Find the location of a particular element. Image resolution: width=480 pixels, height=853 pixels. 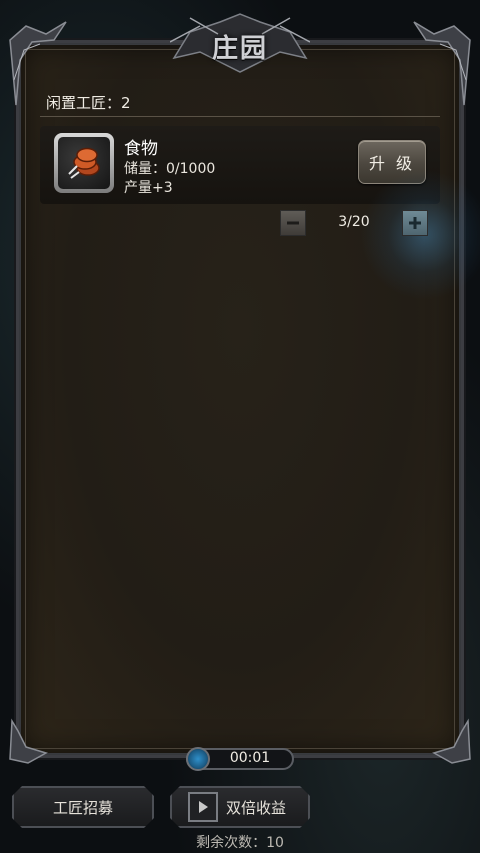

increase-workers-button is located at coordinates (415, 223).